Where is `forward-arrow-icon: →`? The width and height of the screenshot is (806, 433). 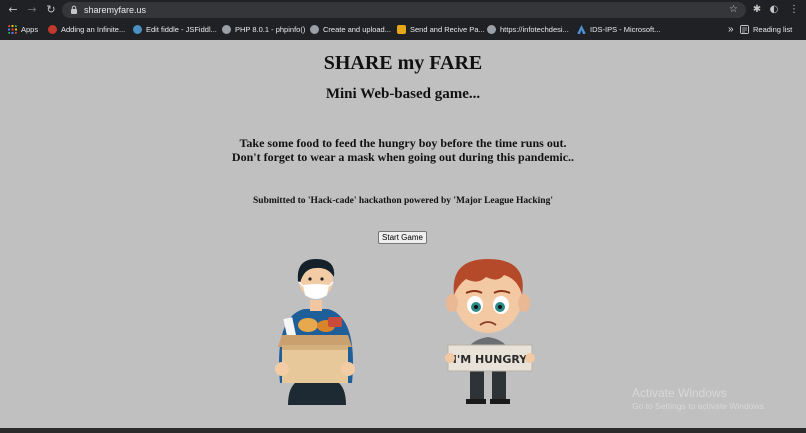 forward-arrow-icon: → is located at coordinates (32, 10).